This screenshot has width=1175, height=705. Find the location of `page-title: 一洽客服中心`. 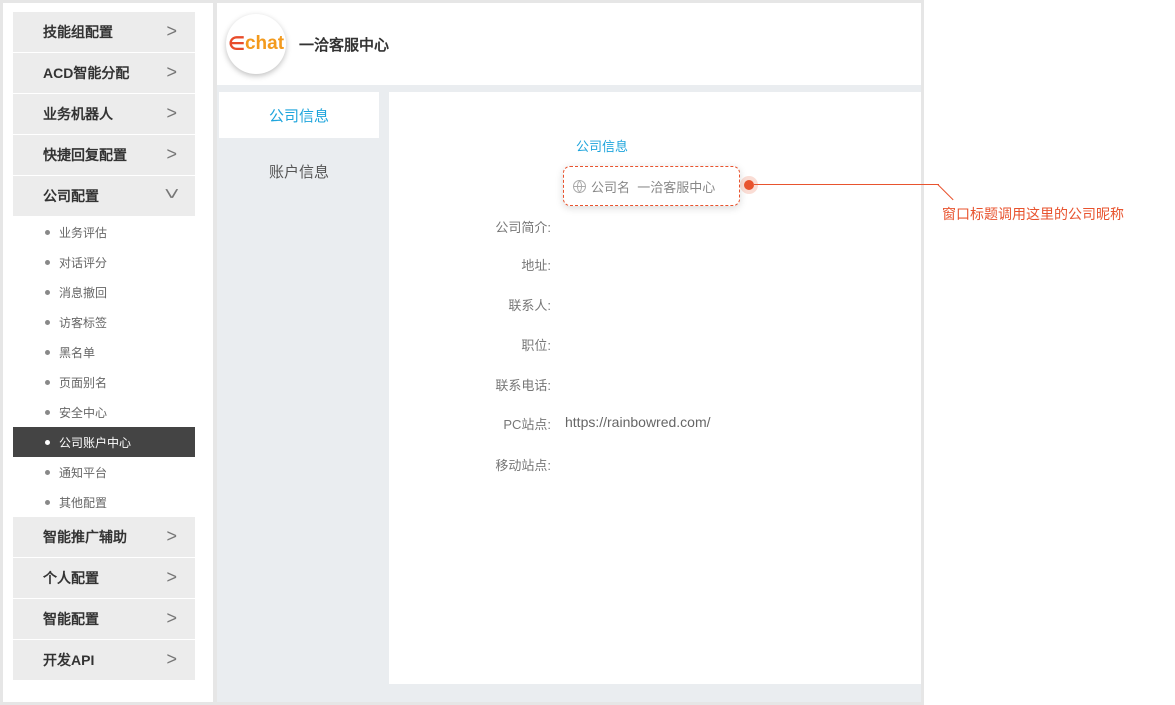

page-title: 一洽客服中心 is located at coordinates (344, 45).